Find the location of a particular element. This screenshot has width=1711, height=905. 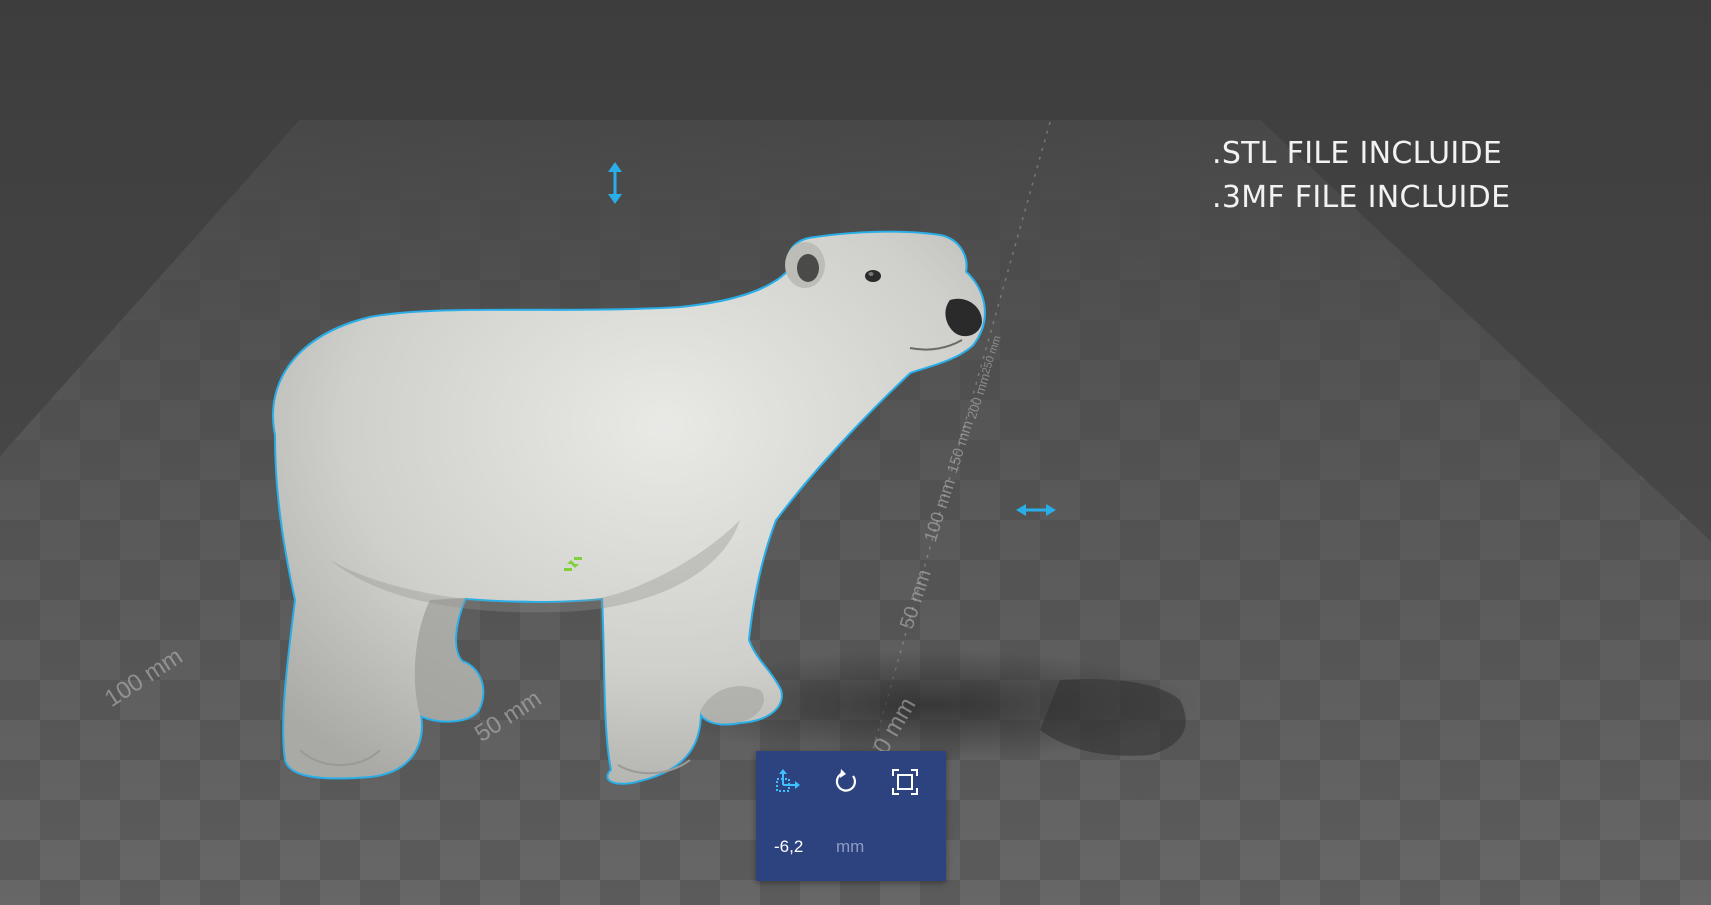

vertical-move-handle is located at coordinates (615, 183).